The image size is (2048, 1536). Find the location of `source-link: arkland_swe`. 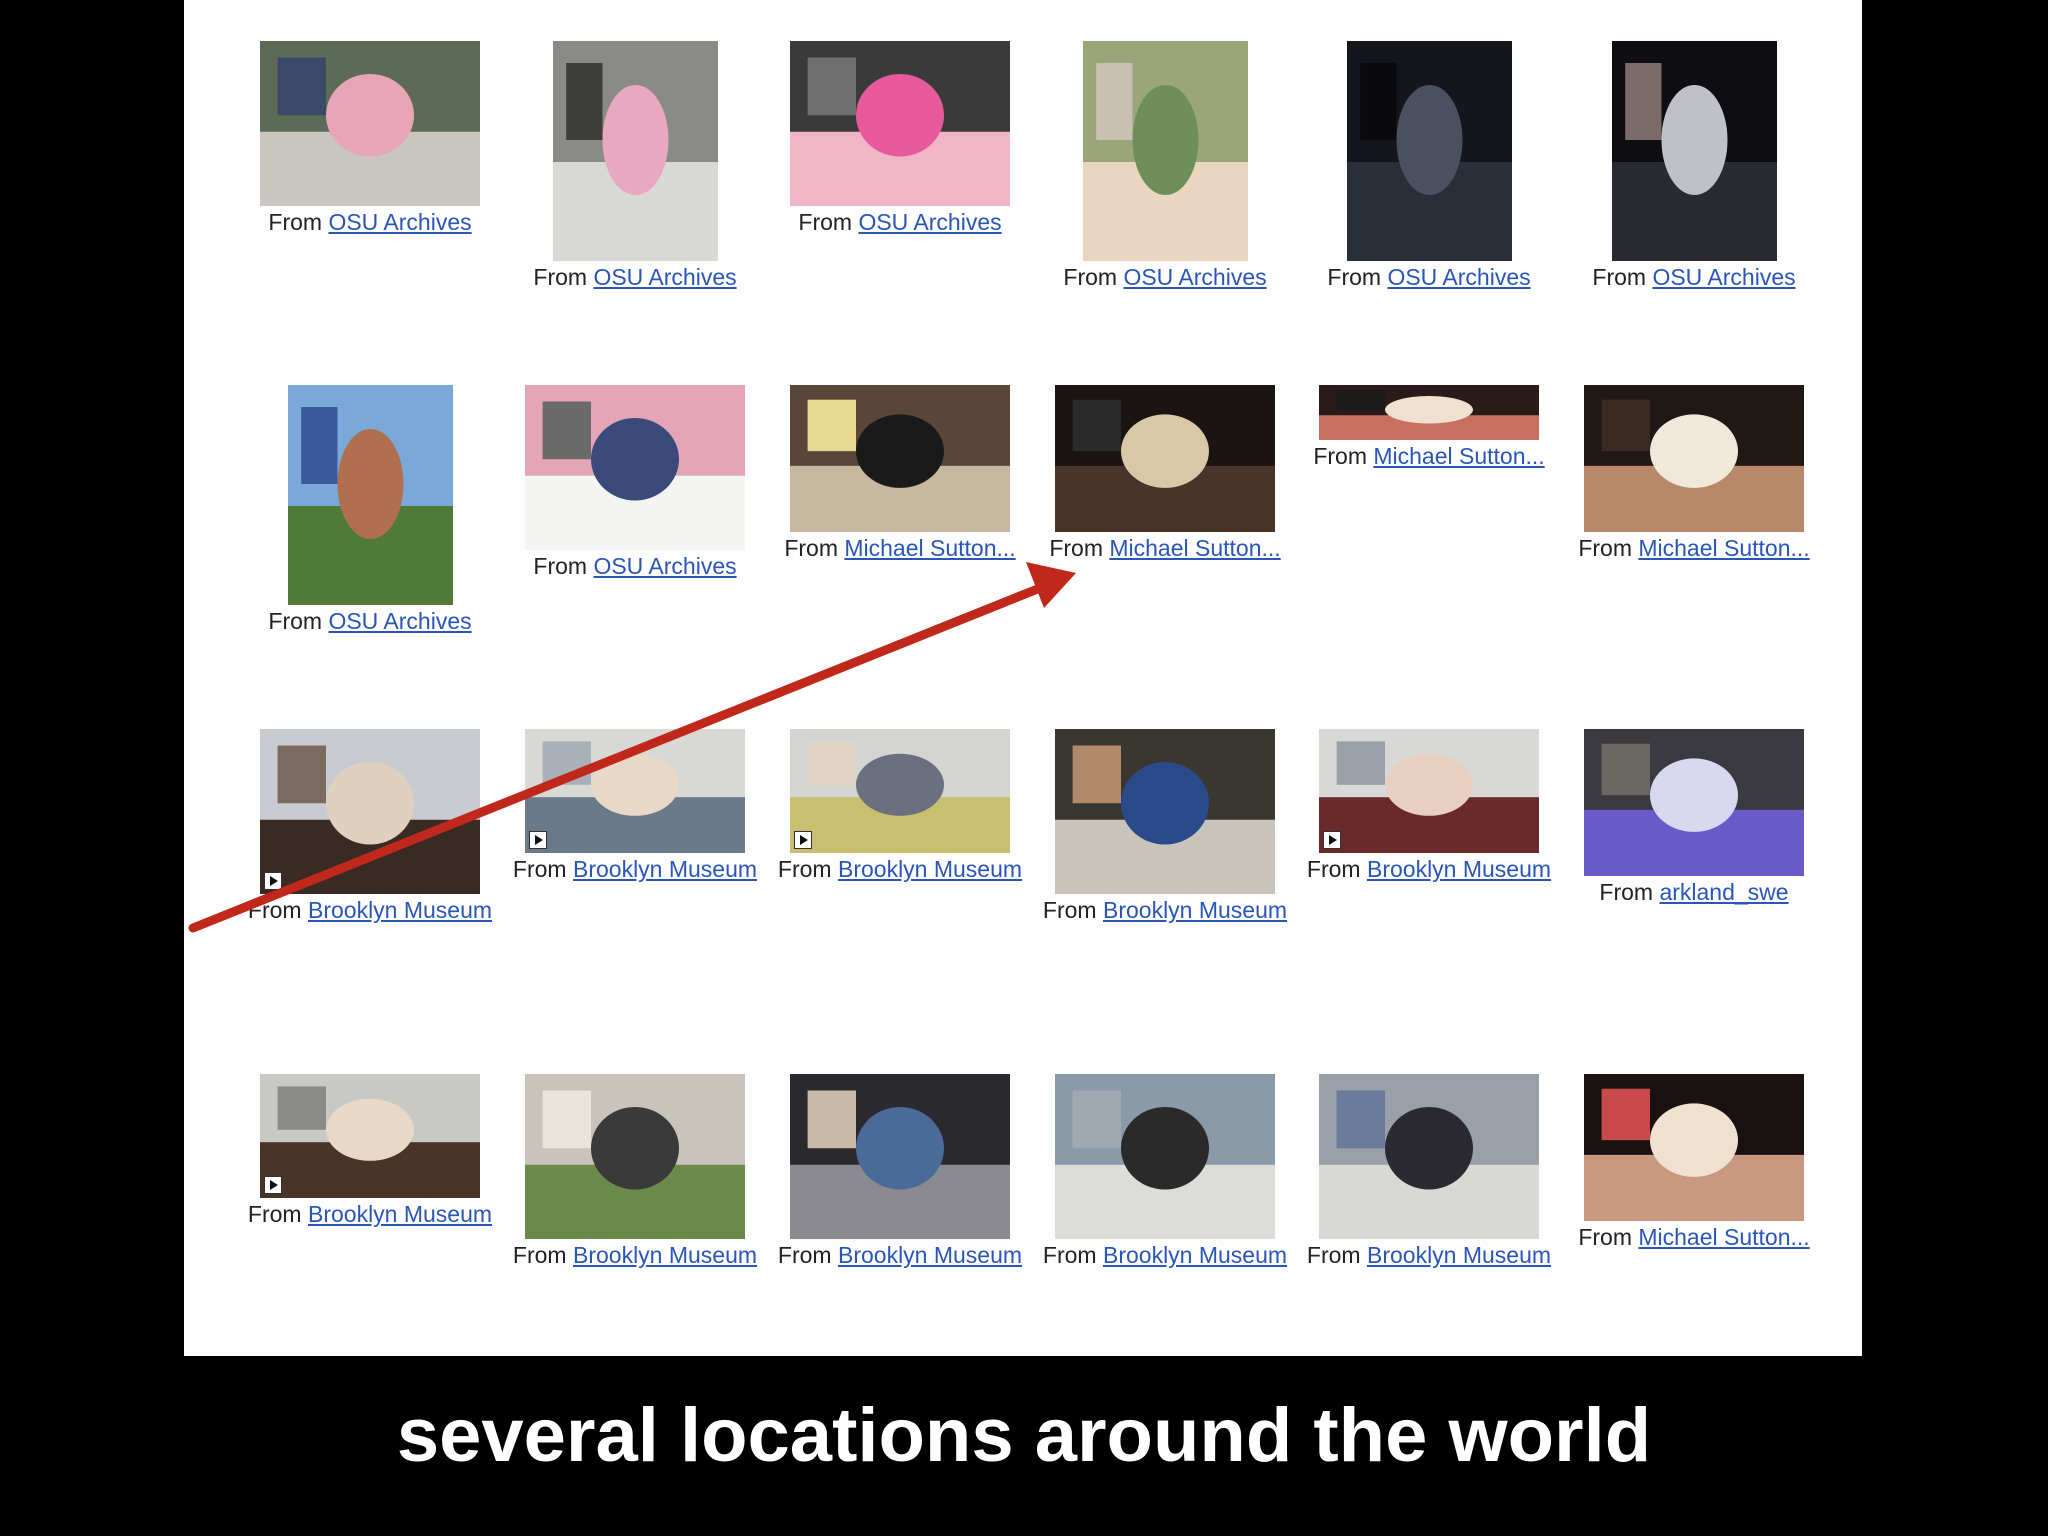

source-link: arkland_swe is located at coordinates (1723, 892).